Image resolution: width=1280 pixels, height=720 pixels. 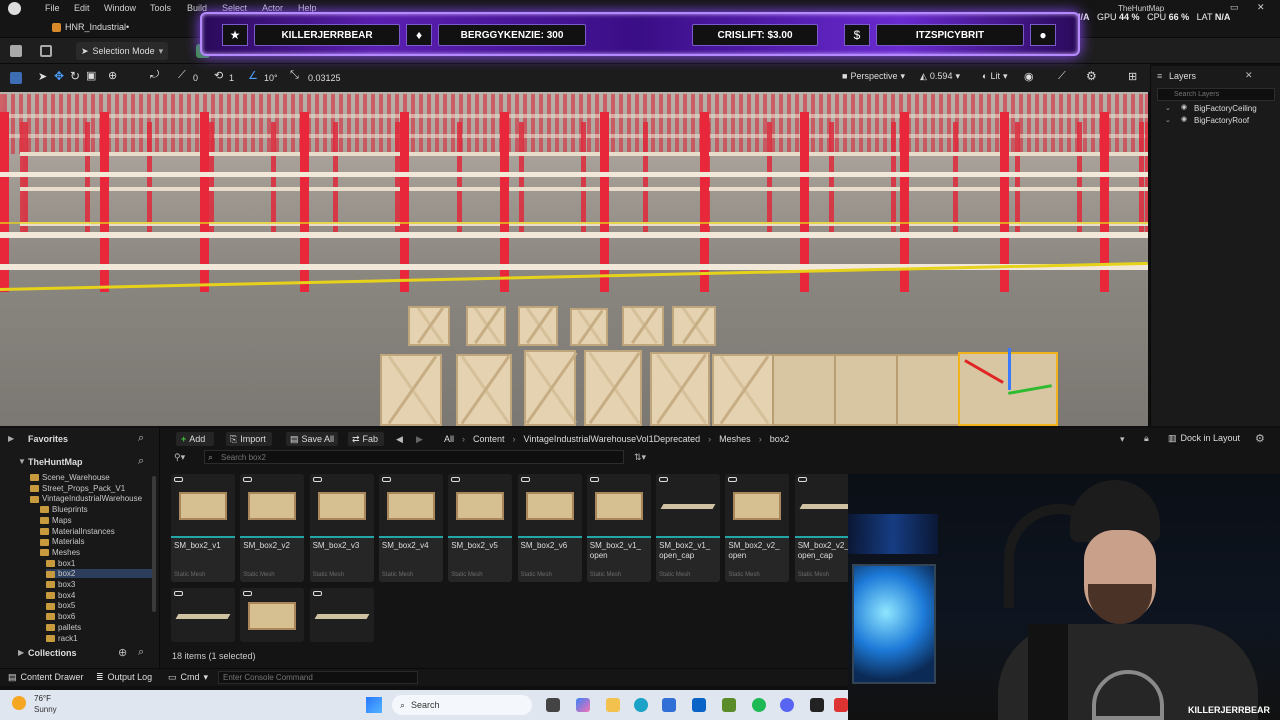 I want to click on menu-edit: Edit, so click(x=82, y=8).